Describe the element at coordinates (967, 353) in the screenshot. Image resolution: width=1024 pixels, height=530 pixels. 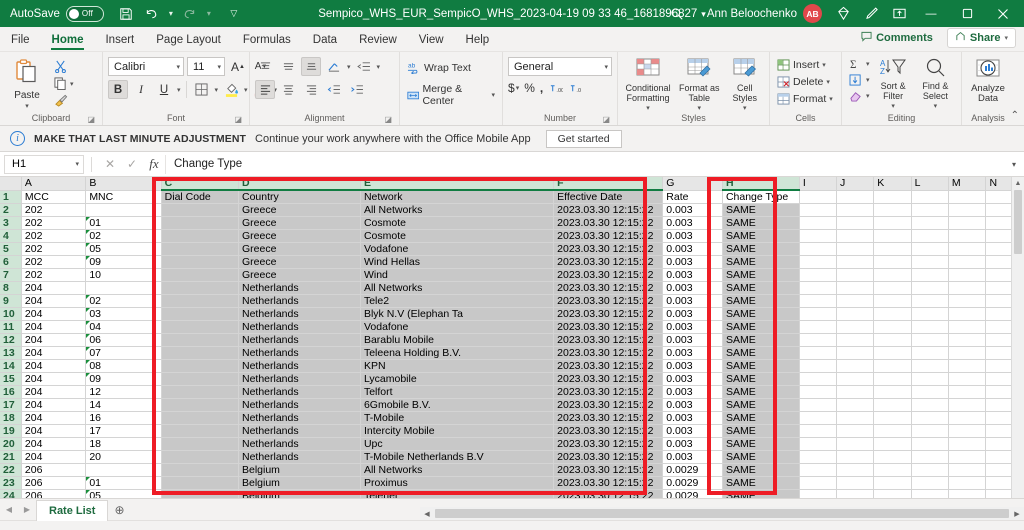
I see `cell-M13` at that location.